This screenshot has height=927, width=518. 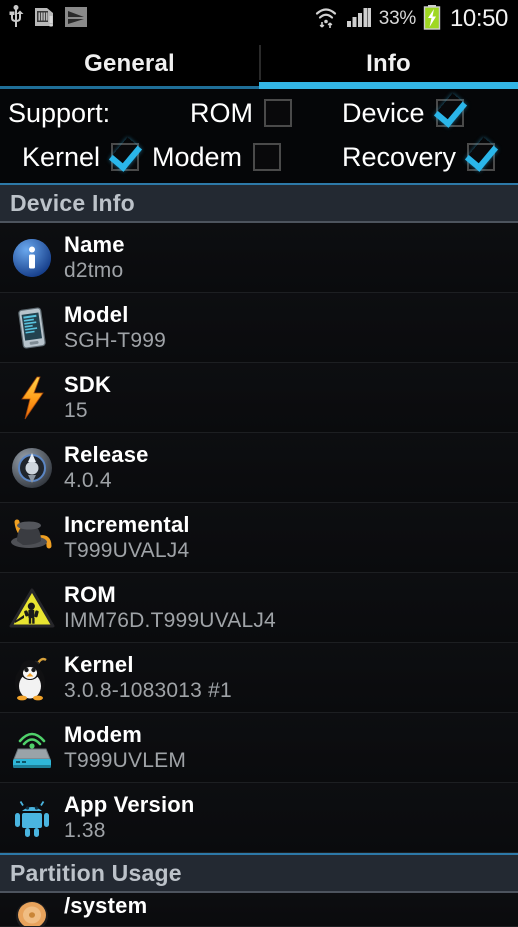 I want to click on partition-usage-list: /system, so click(x=259, y=910).